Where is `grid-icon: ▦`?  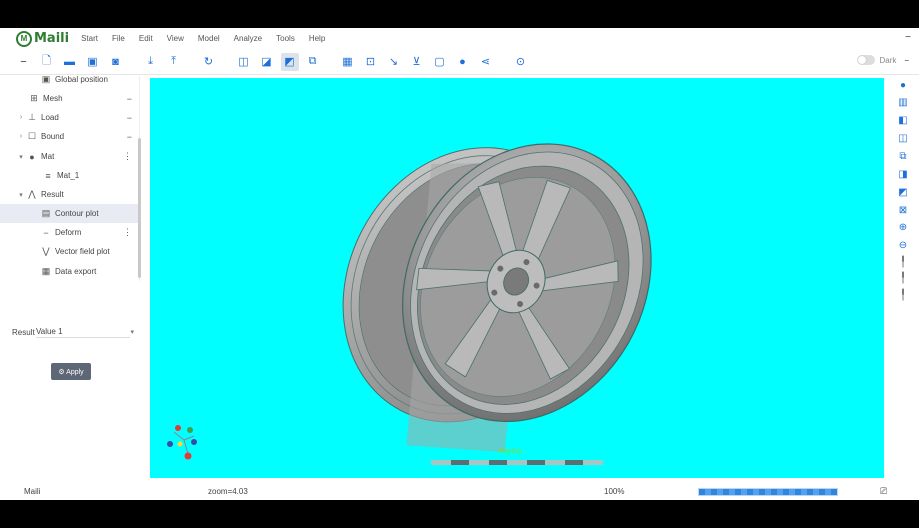 grid-icon: ▦ is located at coordinates (348, 62).